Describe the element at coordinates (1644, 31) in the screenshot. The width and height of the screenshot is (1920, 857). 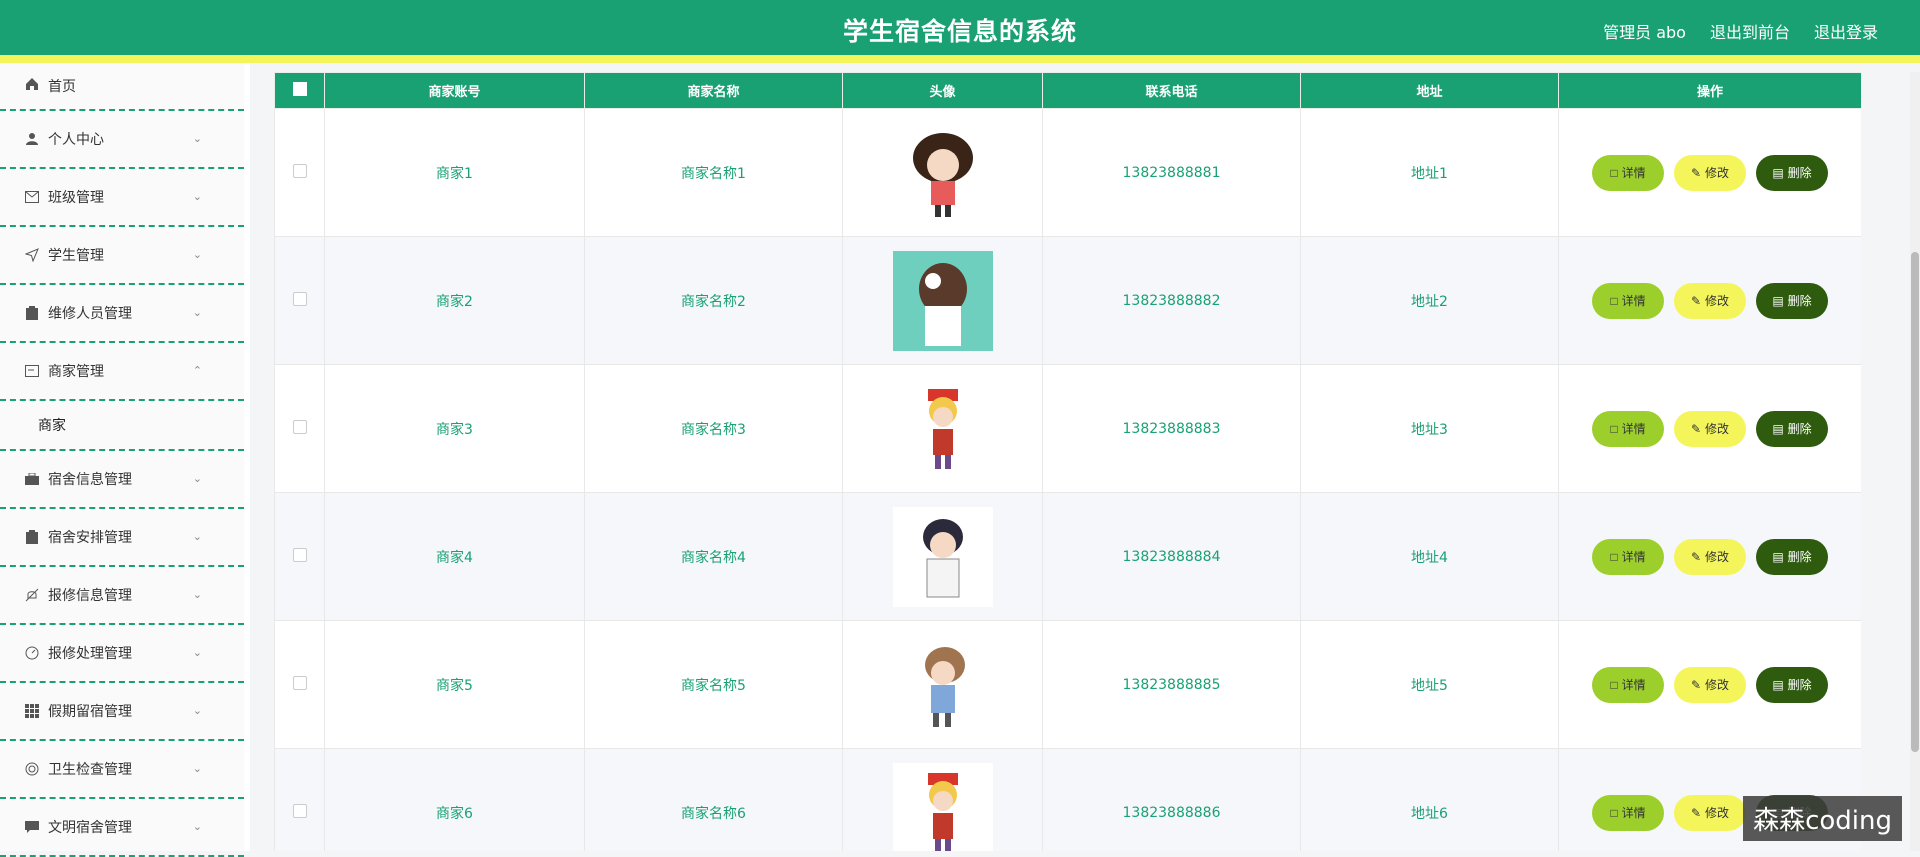
I see `admin-user-label: 管理员 abo` at that location.